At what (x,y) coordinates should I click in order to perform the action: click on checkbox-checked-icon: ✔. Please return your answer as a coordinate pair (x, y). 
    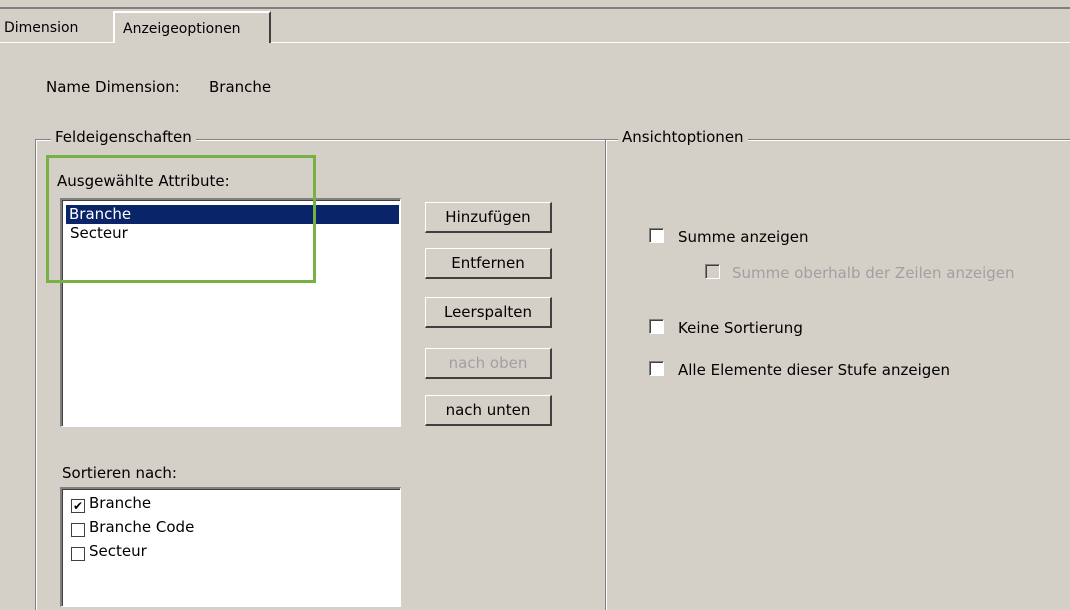
    Looking at the image, I should click on (78, 506).